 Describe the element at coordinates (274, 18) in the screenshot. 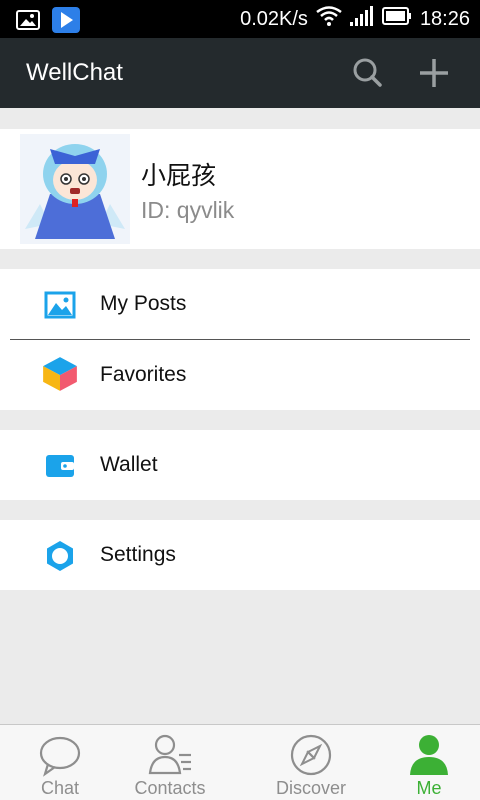

I see `network-speed: 0.02K/s` at that location.